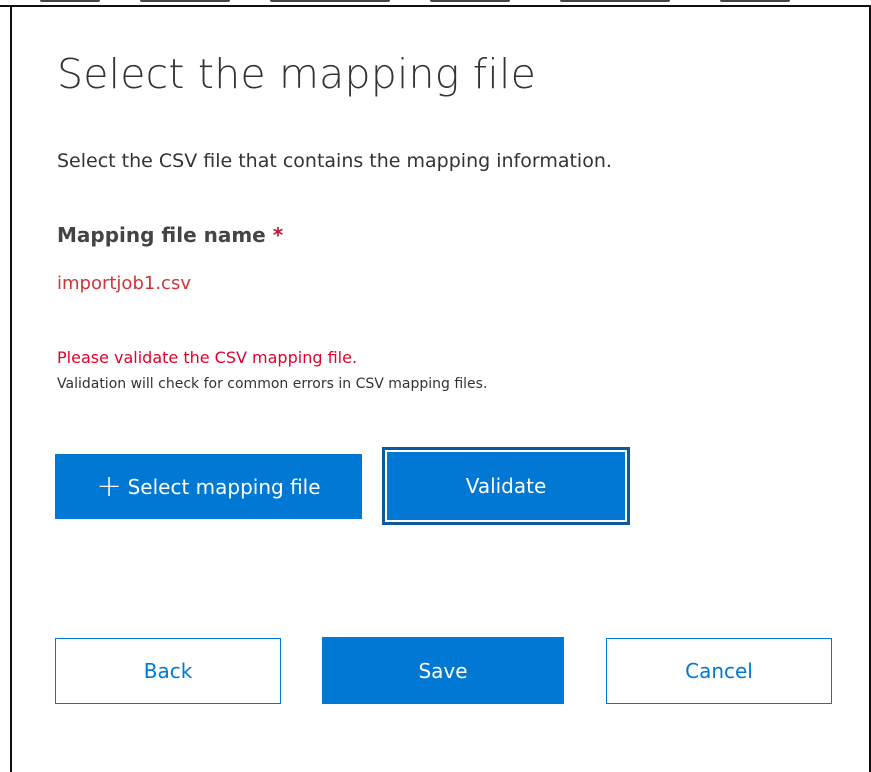  I want to click on page-title: Select the mapping file, so click(297, 74).